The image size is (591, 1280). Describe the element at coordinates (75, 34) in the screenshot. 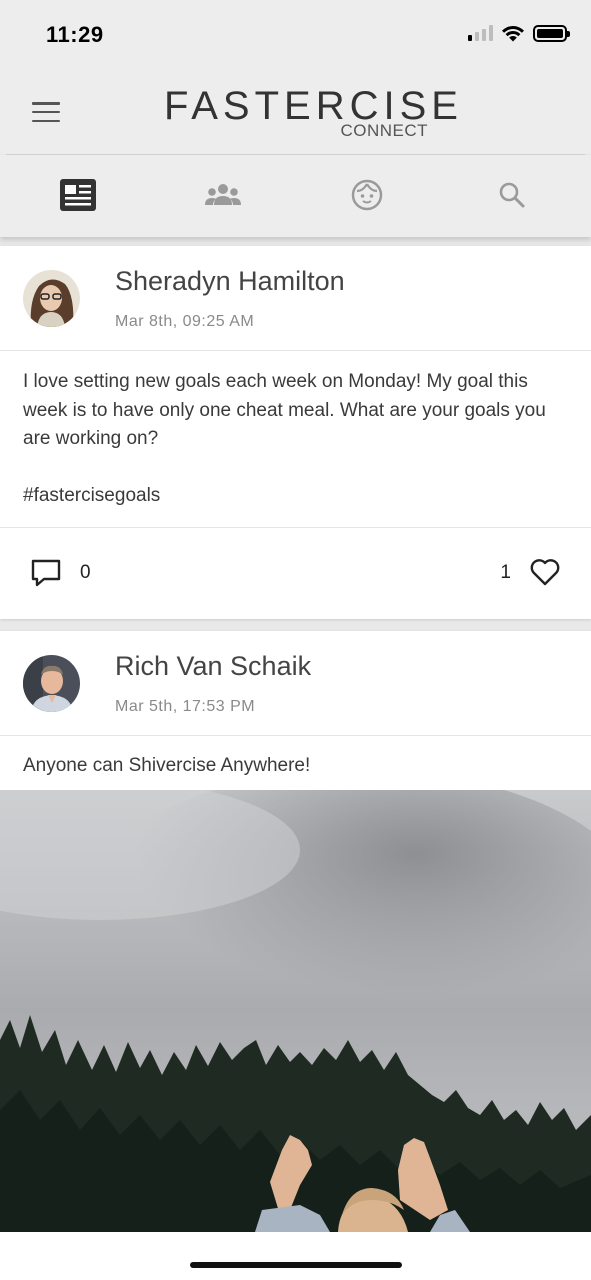

I see `status-time: 11:29` at that location.